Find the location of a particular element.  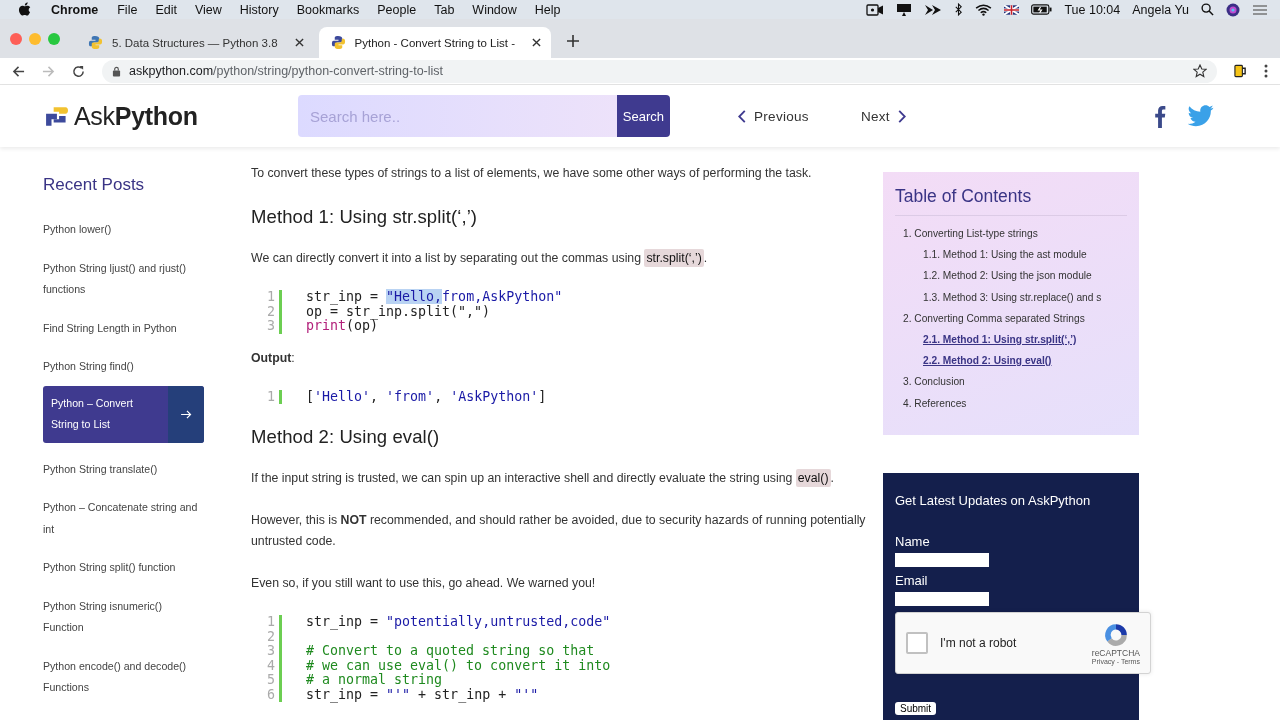

search-icon is located at coordinates (1207, 9).